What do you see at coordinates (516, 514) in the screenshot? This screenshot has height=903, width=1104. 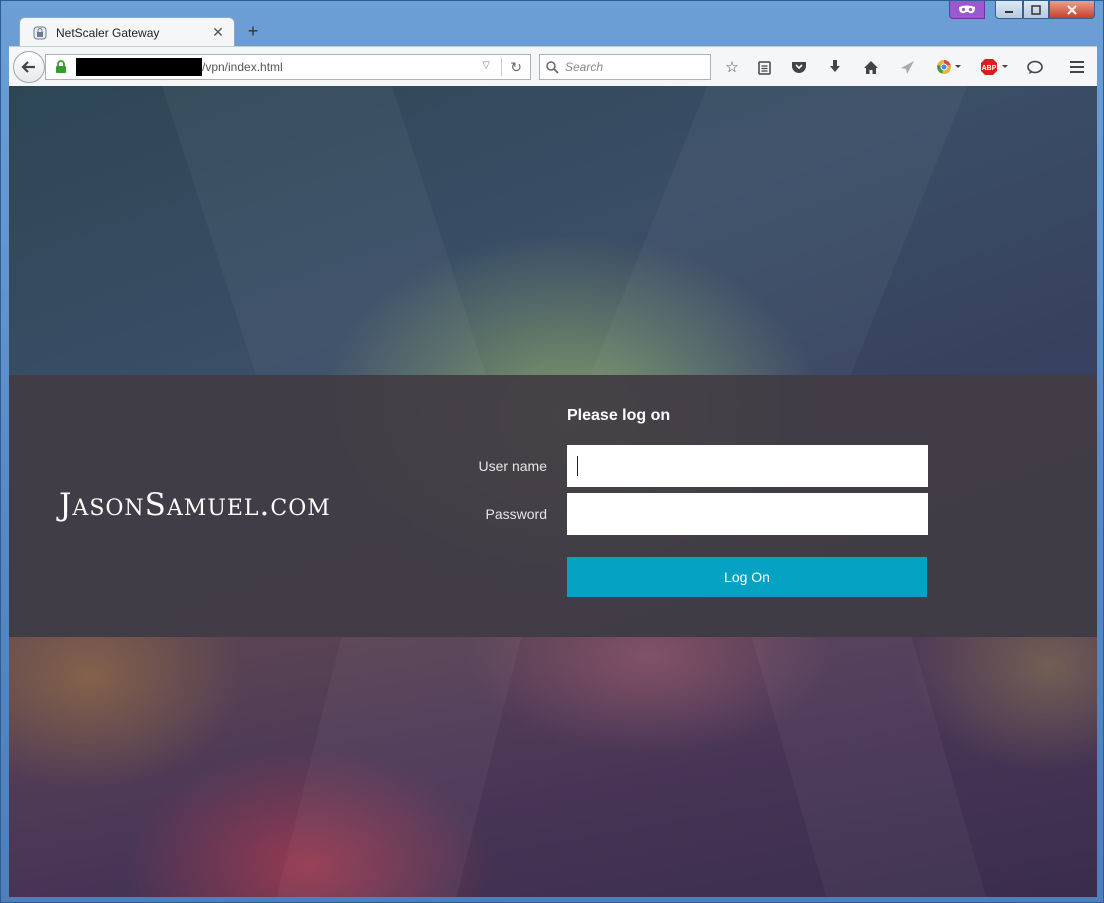 I see `password-label: Password` at bounding box center [516, 514].